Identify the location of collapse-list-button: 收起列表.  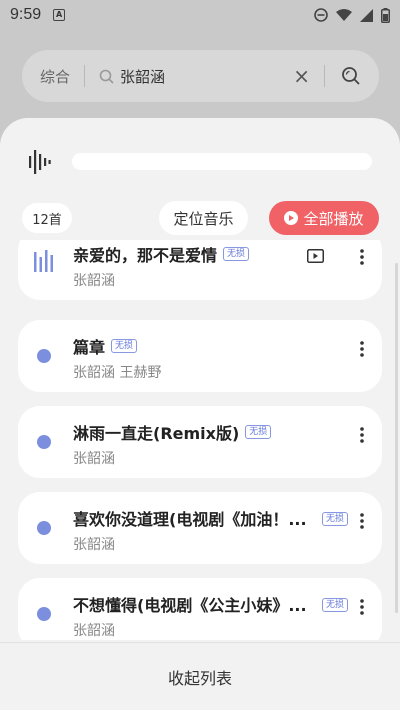
(200, 676).